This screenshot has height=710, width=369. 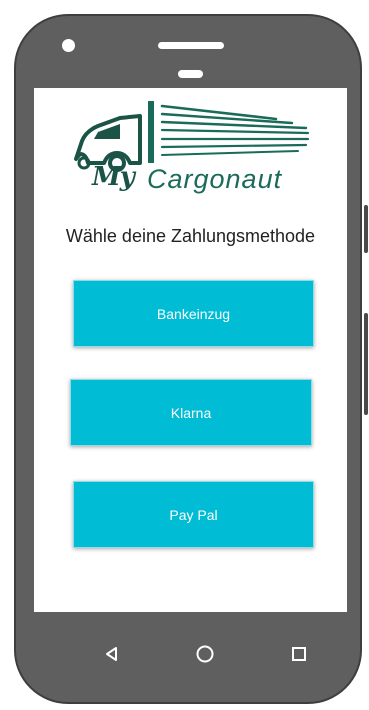 What do you see at coordinates (190, 74) in the screenshot?
I see `proximity-sensor` at bounding box center [190, 74].